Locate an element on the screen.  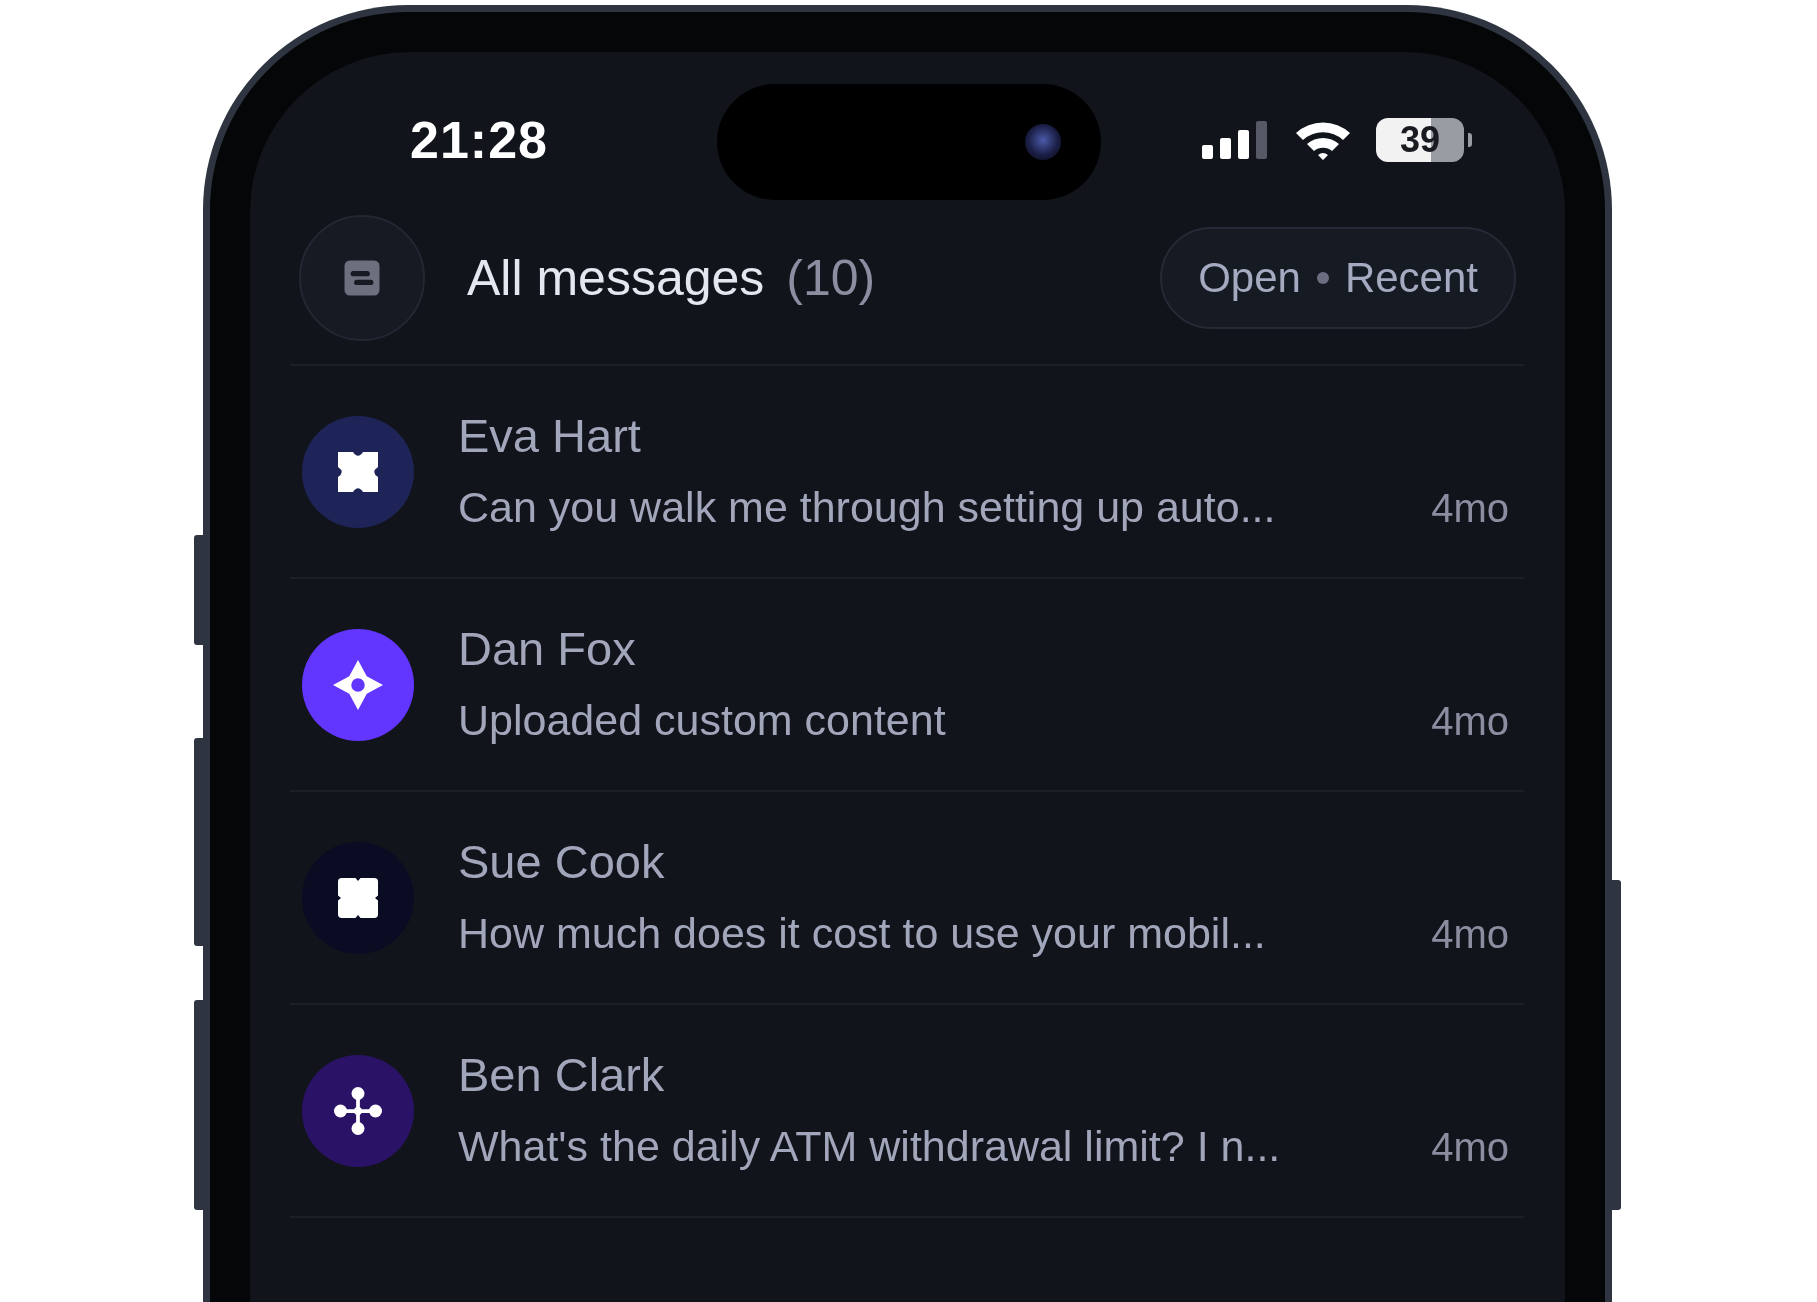
signal-icon is located at coordinates (1236, 140).